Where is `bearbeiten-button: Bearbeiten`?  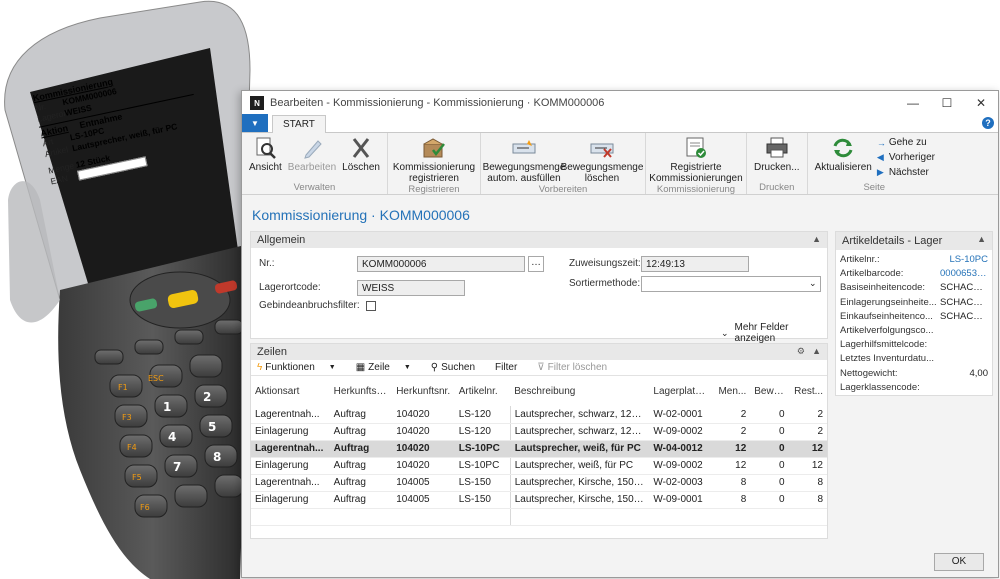
bearbeiten-button: Bearbeiten is located at coordinates (312, 157).